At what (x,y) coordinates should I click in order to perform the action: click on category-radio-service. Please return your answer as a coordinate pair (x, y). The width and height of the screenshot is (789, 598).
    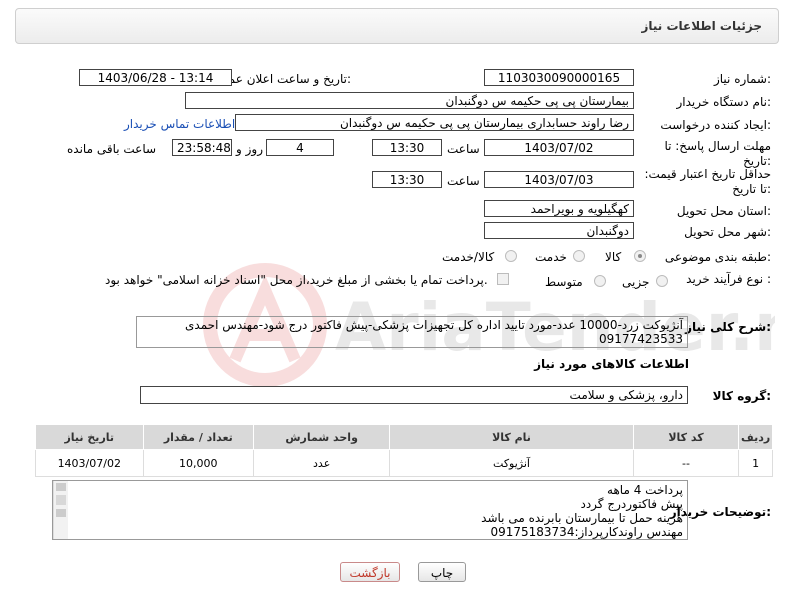
    Looking at the image, I should click on (579, 256).